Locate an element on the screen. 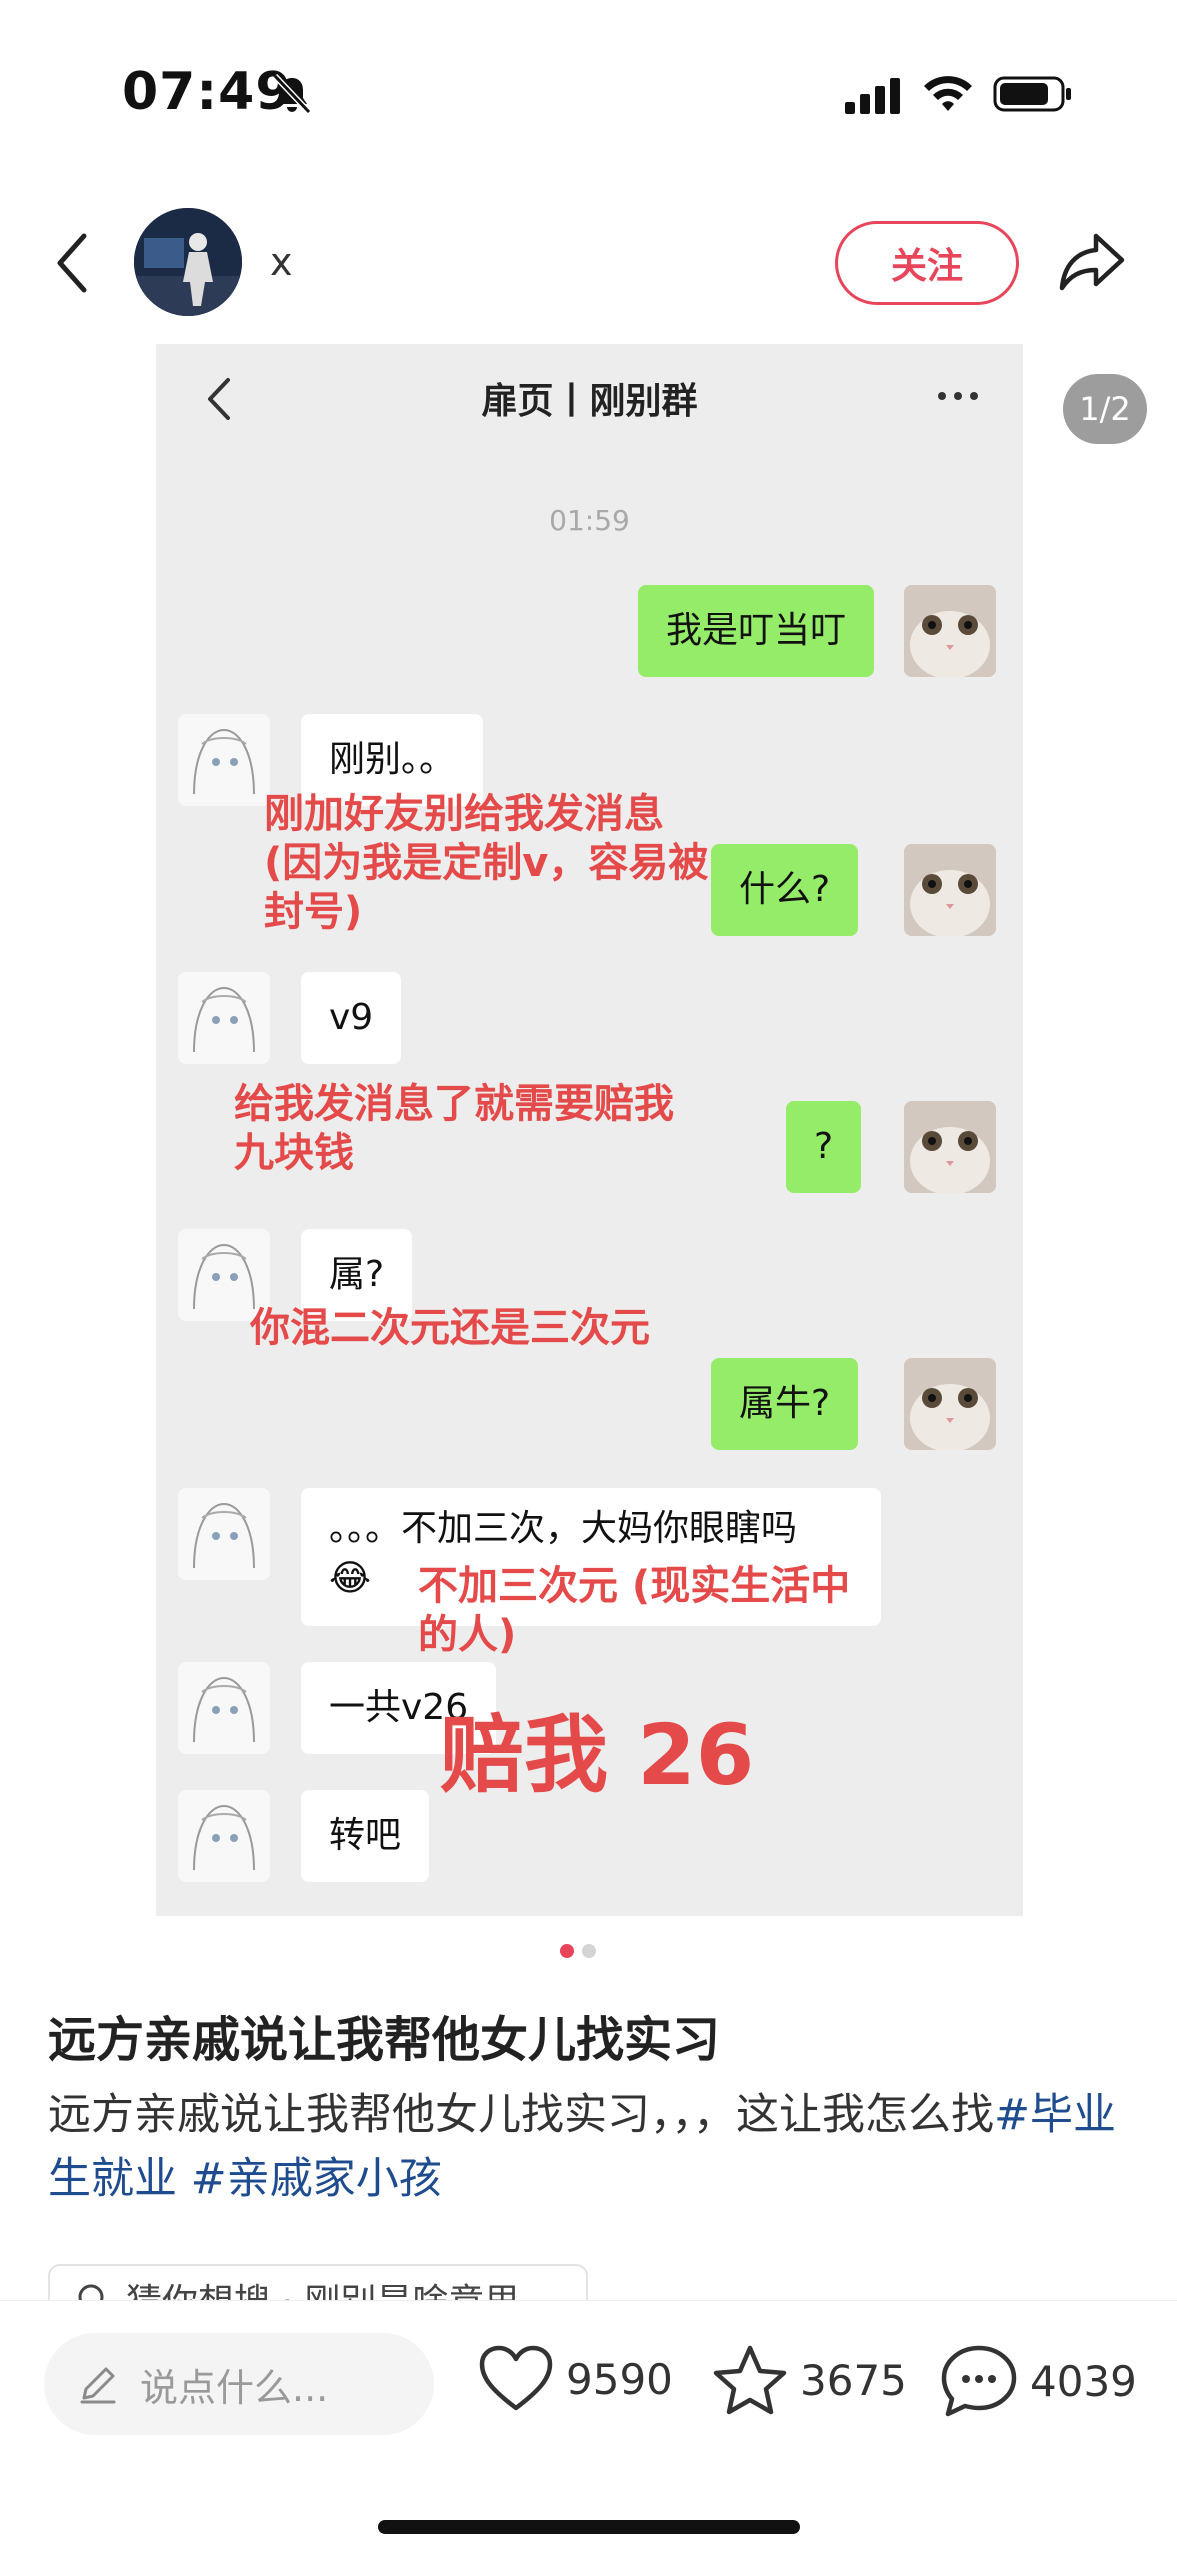 This screenshot has width=1177, height=2560. chat-bubble-right: ? is located at coordinates (824, 1147).